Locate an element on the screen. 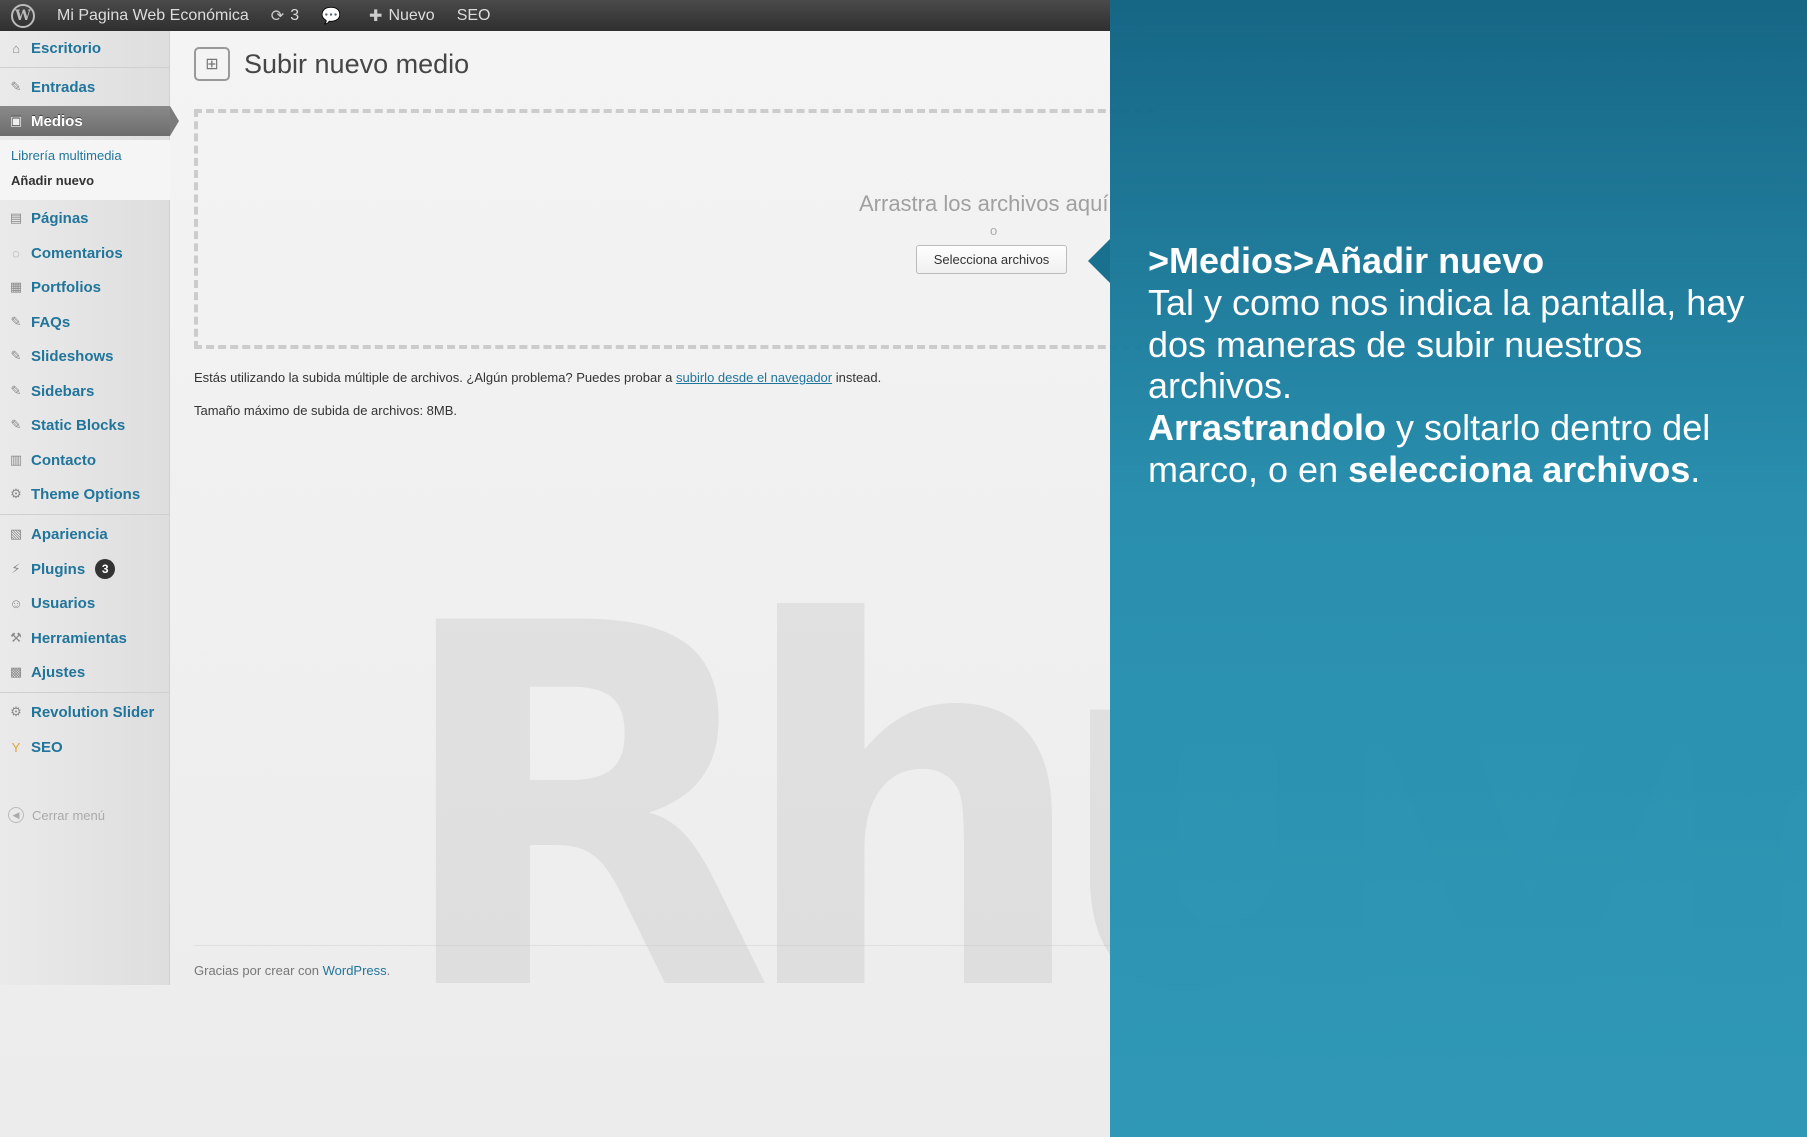 Image resolution: width=1807 pixels, height=1137 pixels. submenu-item-libreria: Librería multimedia is located at coordinates (66, 155).